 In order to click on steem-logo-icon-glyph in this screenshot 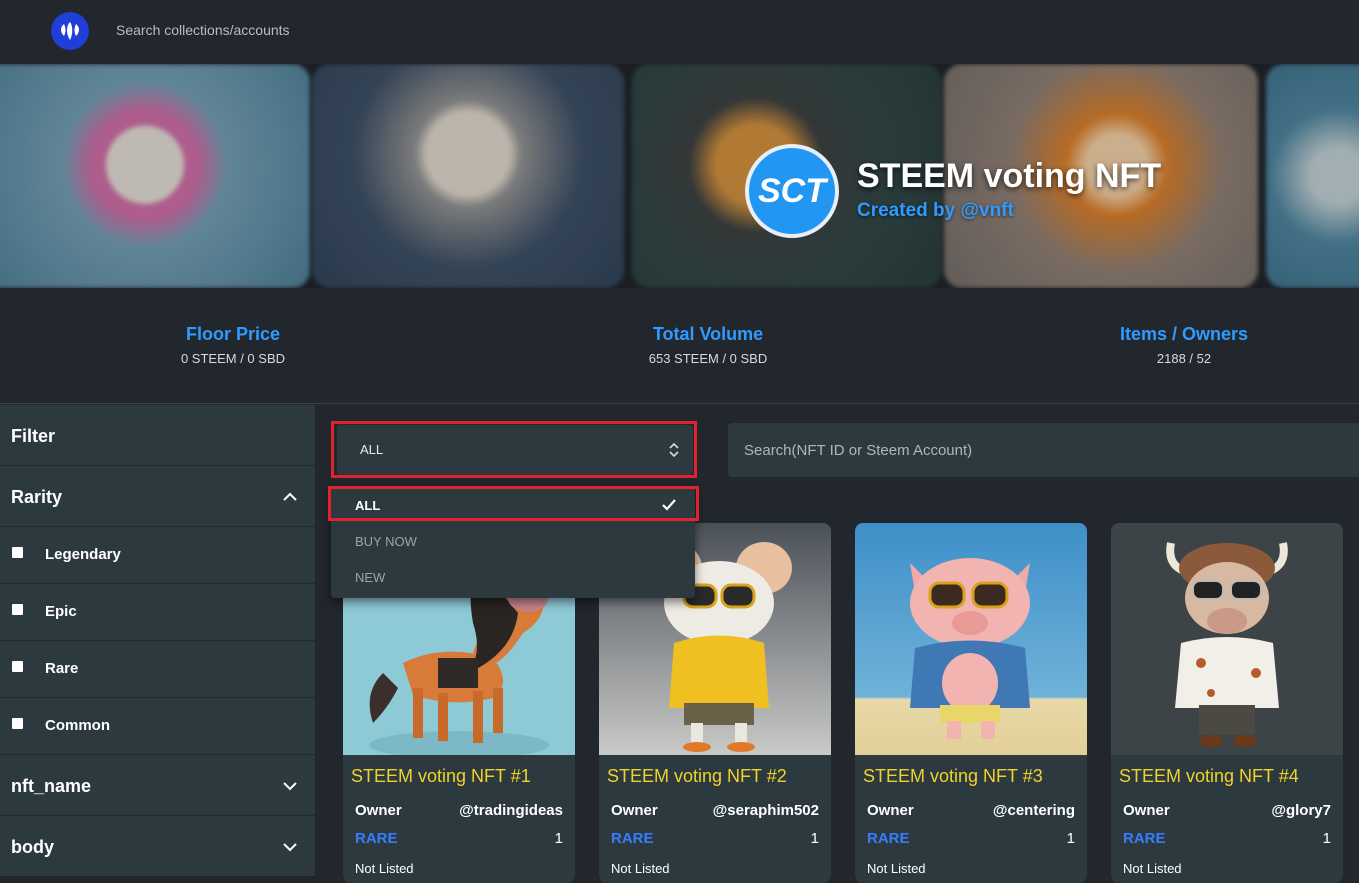, I will do `click(70, 31)`.